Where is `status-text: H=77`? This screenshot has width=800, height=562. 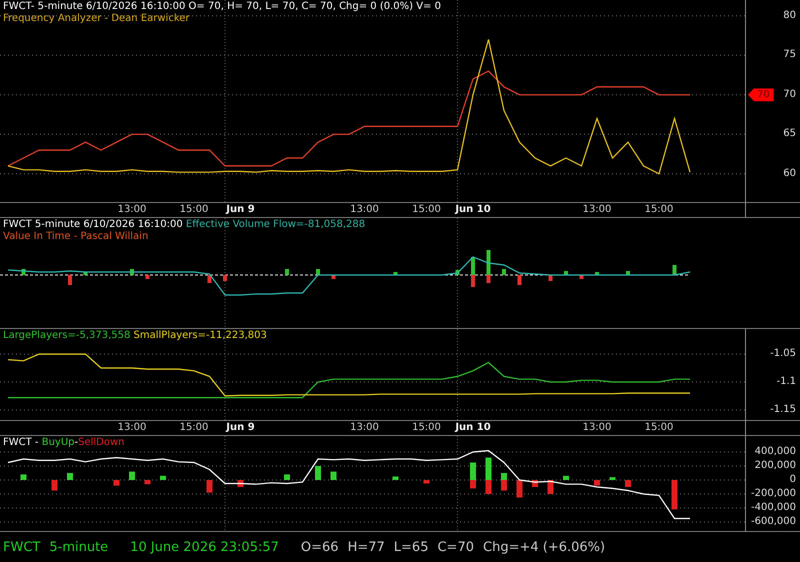 status-text: H=77 is located at coordinates (366, 548).